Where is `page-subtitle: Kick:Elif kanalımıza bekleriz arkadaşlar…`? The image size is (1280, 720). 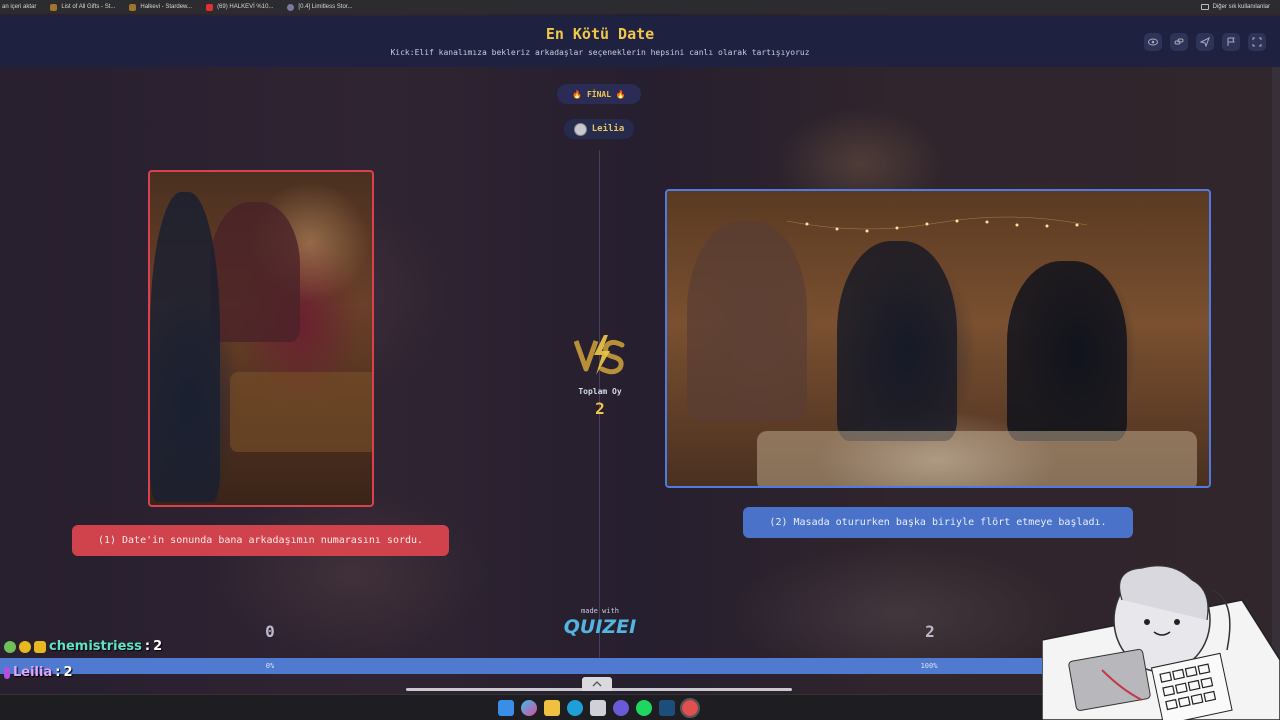 page-subtitle: Kick:Elif kanalımıza bekleriz arkadaşlar… is located at coordinates (600, 52).